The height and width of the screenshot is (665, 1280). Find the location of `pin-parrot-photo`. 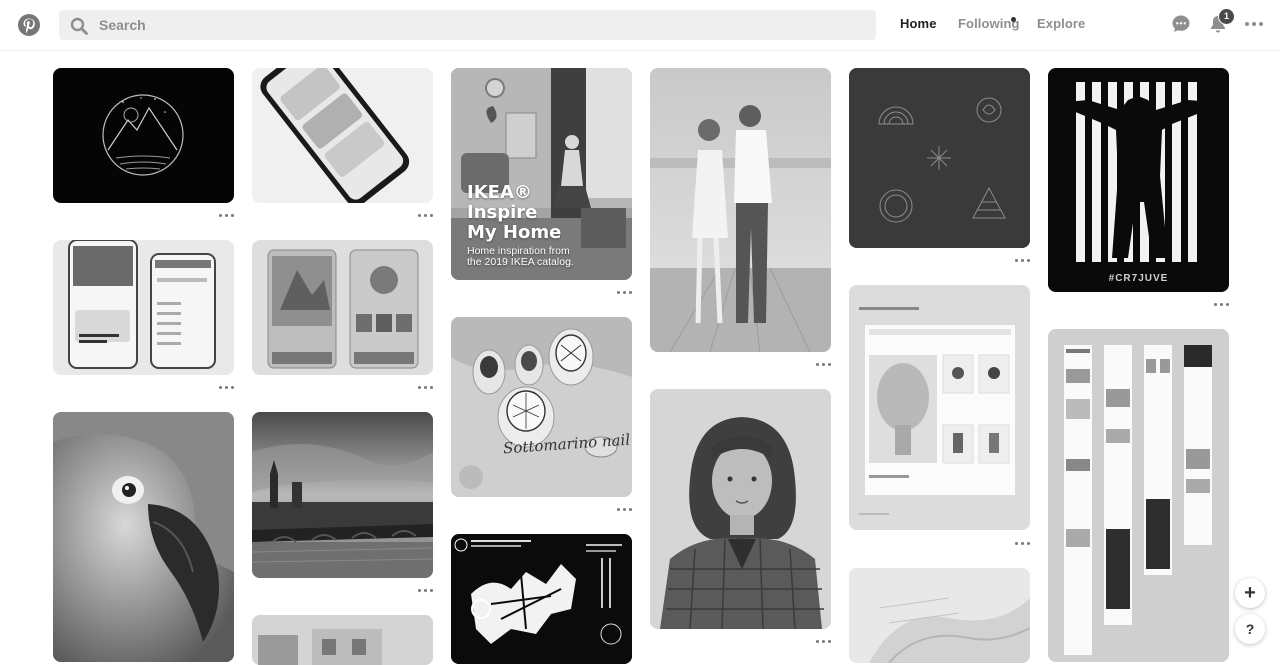

pin-parrot-photo is located at coordinates (143, 537).